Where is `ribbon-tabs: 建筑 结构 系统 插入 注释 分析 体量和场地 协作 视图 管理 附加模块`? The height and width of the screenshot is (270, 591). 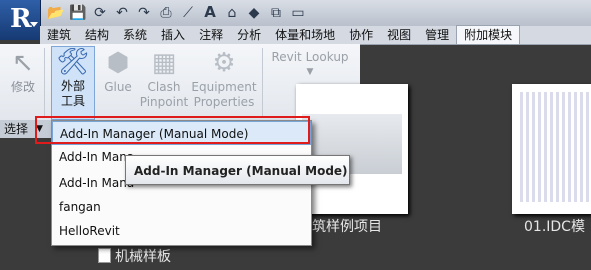 ribbon-tabs: 建筑 结构 系统 插入 注释 分析 体量和场地 协作 视图 管理 附加模块 is located at coordinates (315, 35).